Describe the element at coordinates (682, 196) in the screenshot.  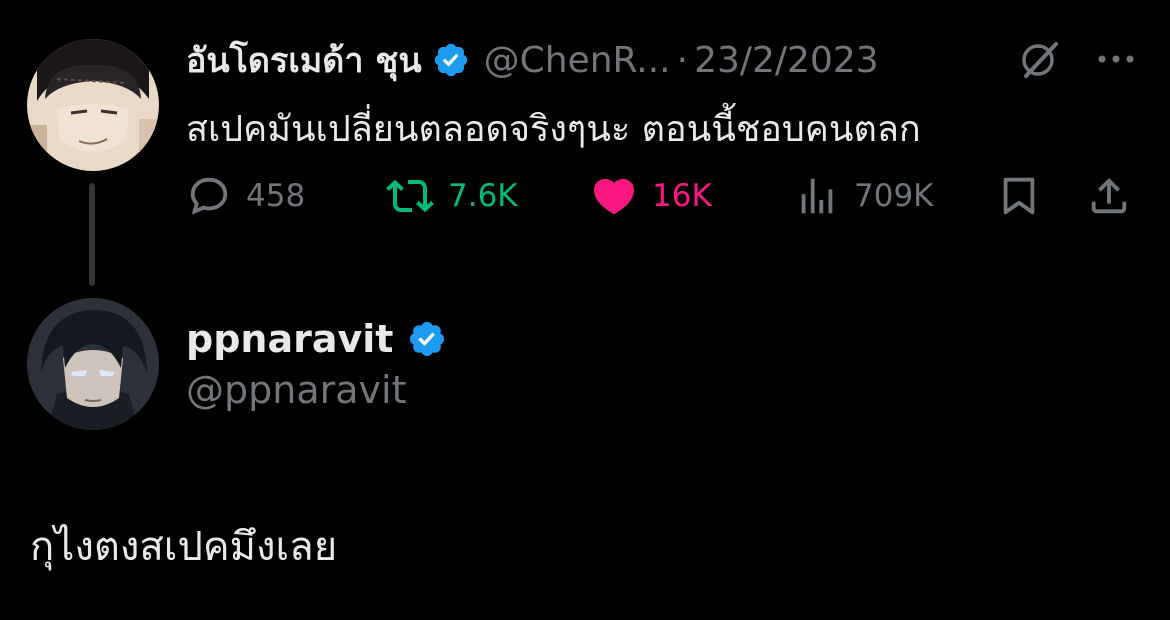
I see `like-count: 16K` at that location.